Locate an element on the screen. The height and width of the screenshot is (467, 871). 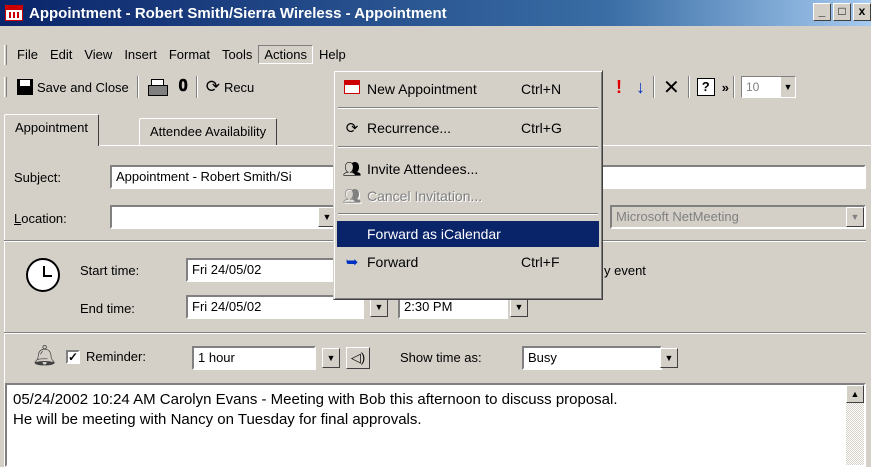
importance-low-button: ↓ is located at coordinates (640, 87).